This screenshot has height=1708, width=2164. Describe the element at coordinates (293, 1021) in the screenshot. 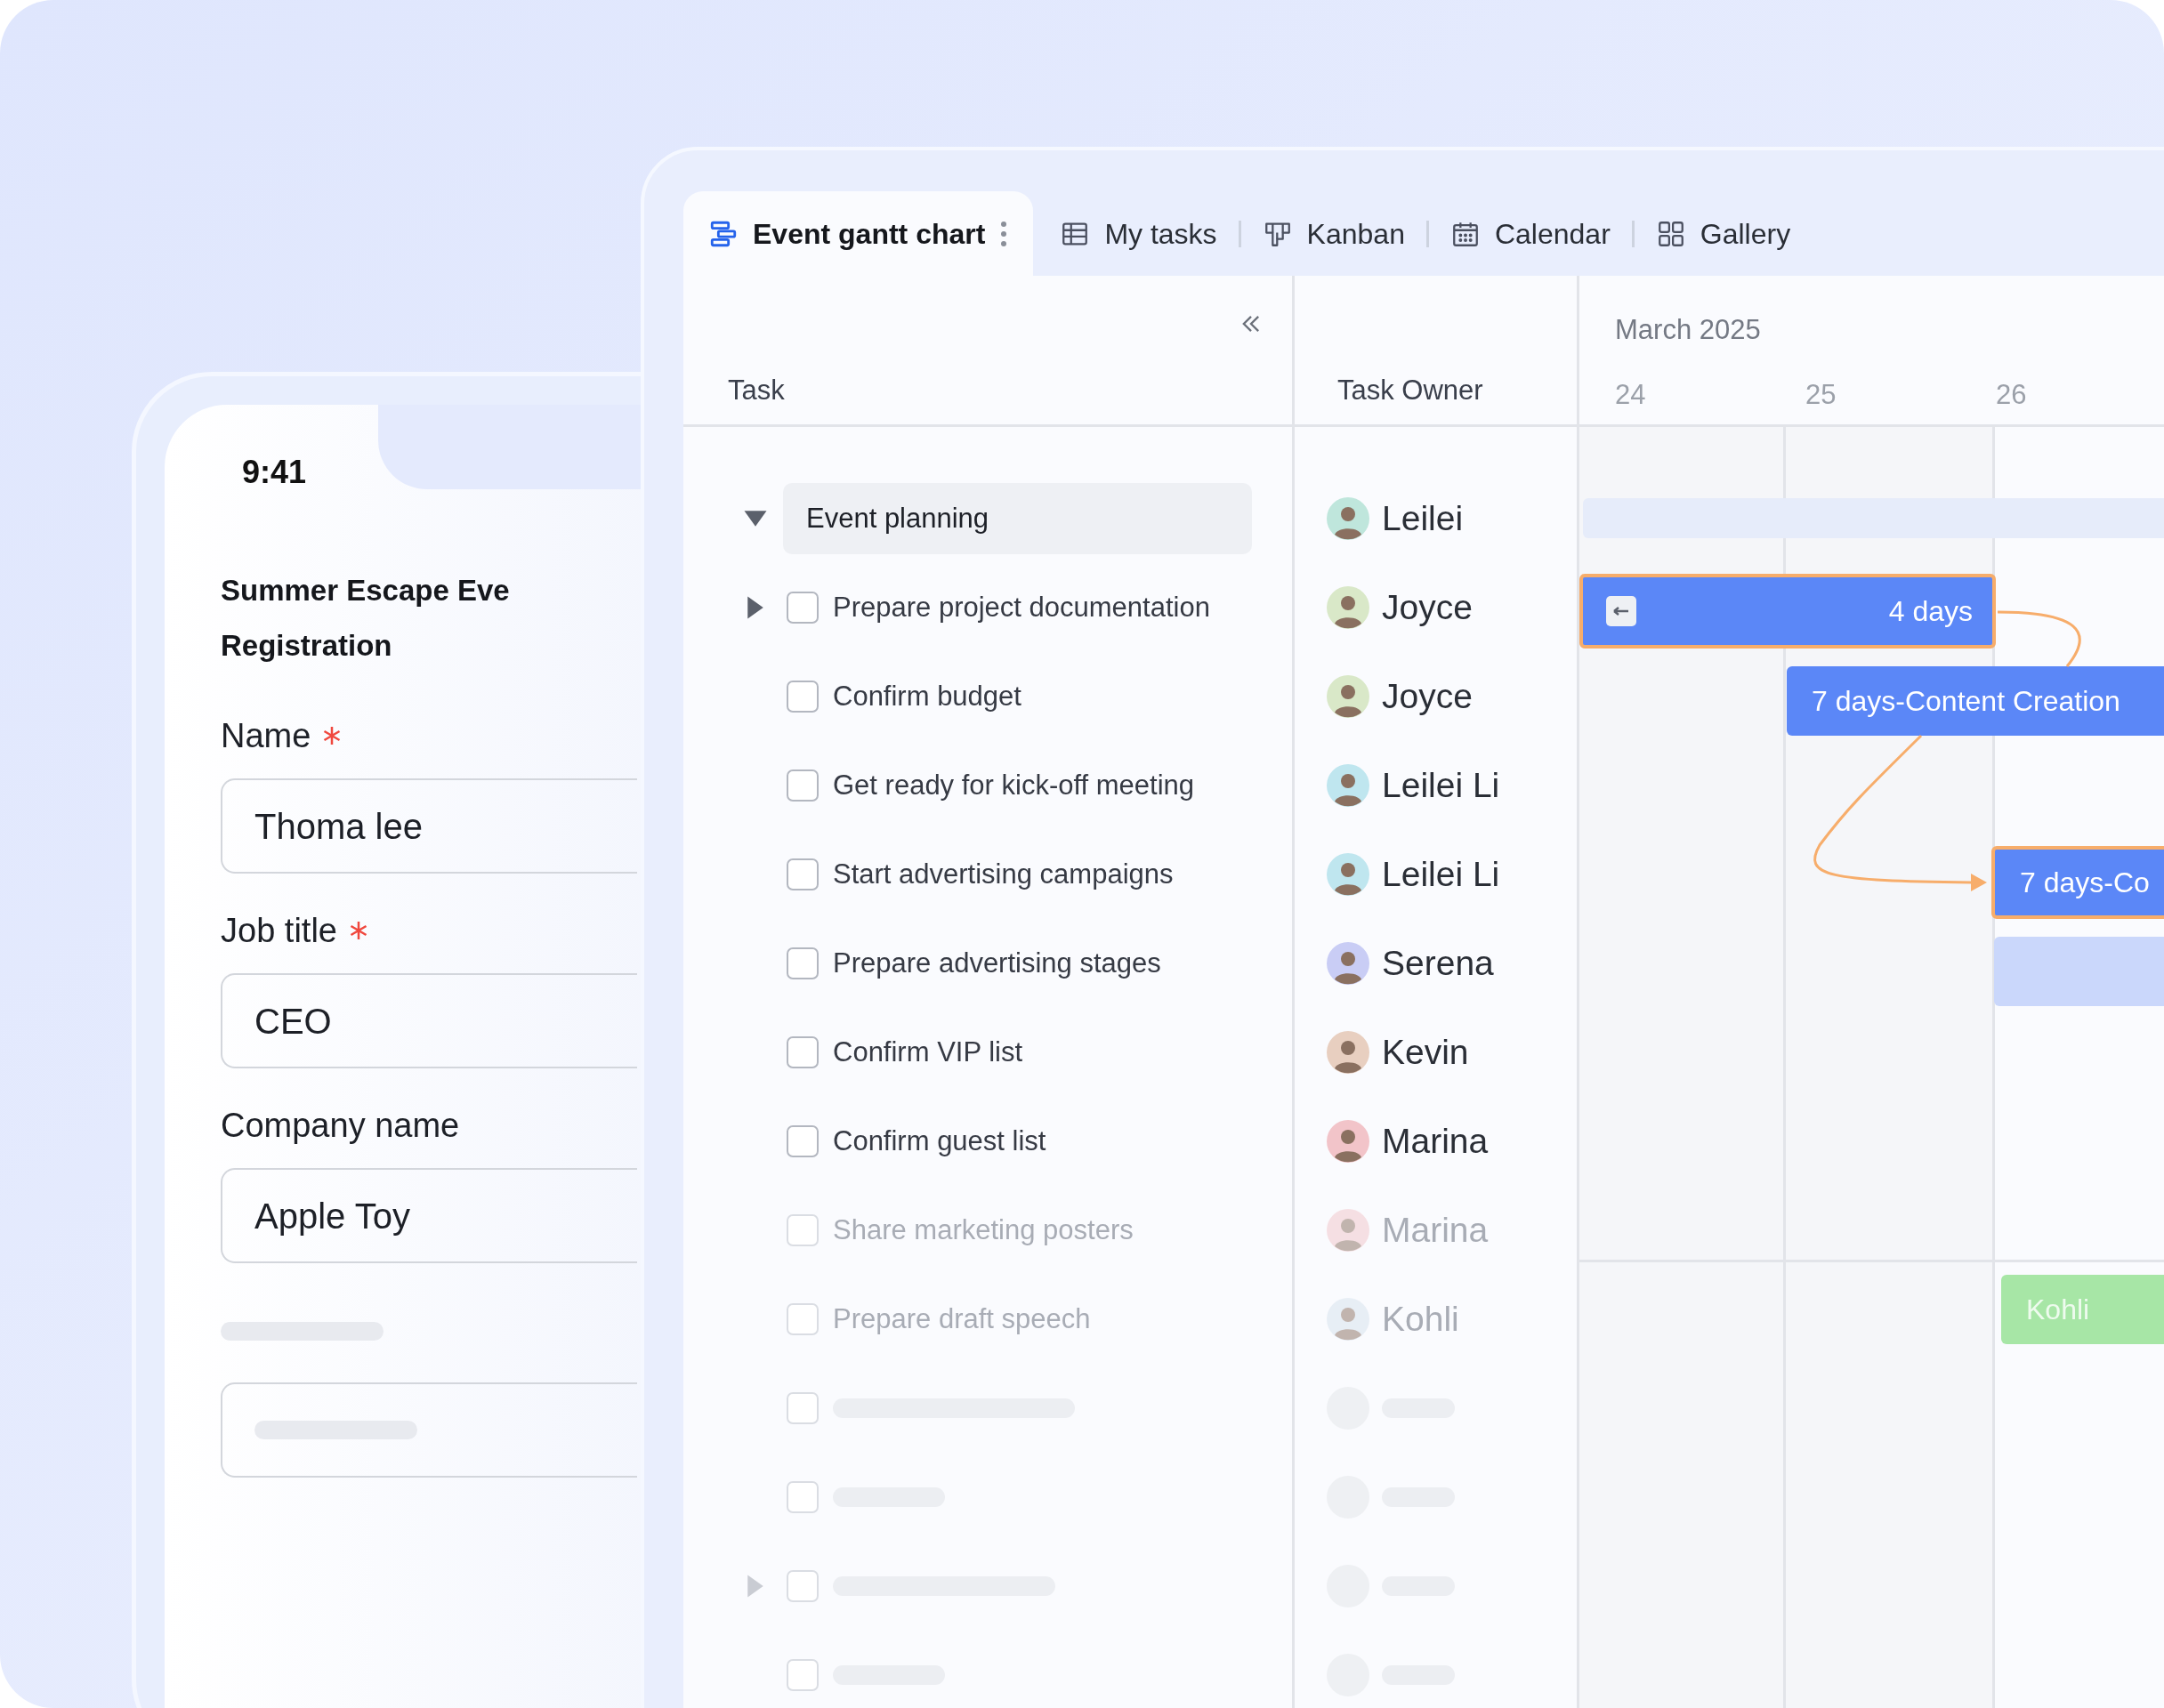

I see `input-value: CEO` at that location.